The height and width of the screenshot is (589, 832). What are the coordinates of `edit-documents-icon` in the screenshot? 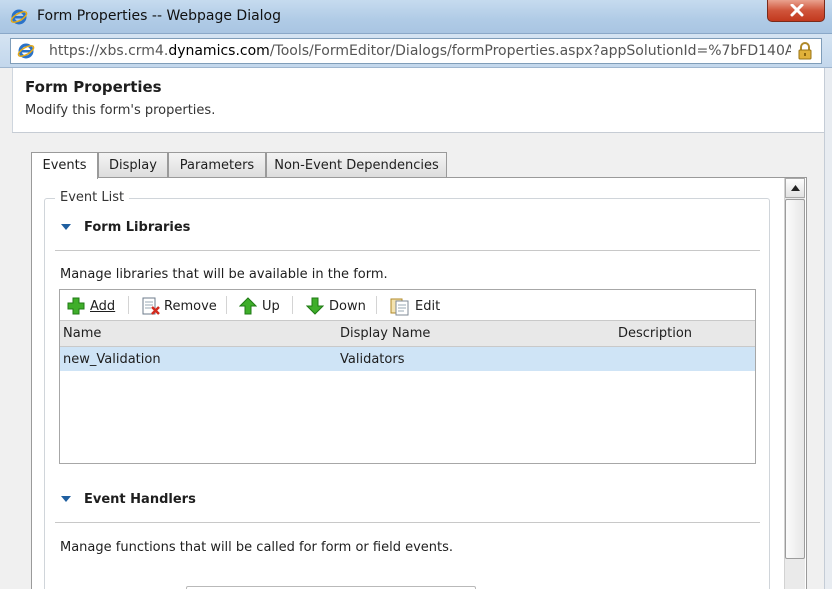 It's located at (399, 307).